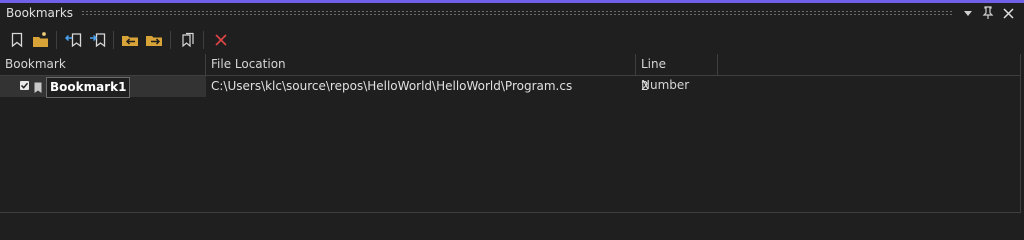  What do you see at coordinates (677, 73) in the screenshot?
I see `column-header-line-number: Line Number` at bounding box center [677, 73].